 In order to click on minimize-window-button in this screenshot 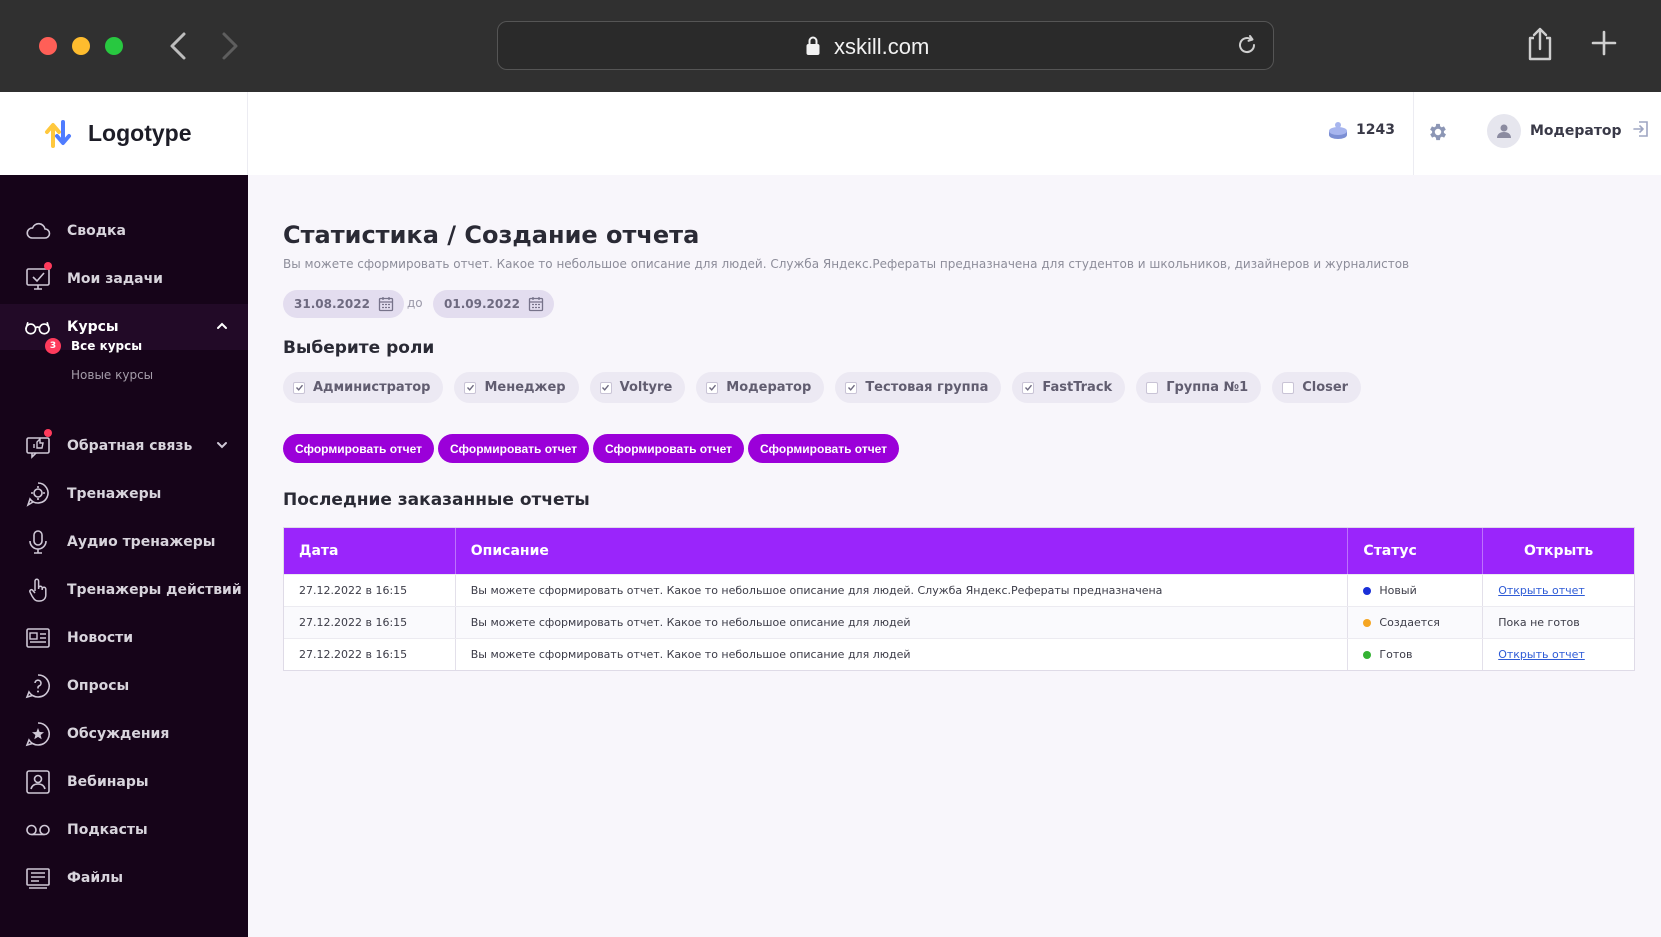, I will do `click(81, 46)`.